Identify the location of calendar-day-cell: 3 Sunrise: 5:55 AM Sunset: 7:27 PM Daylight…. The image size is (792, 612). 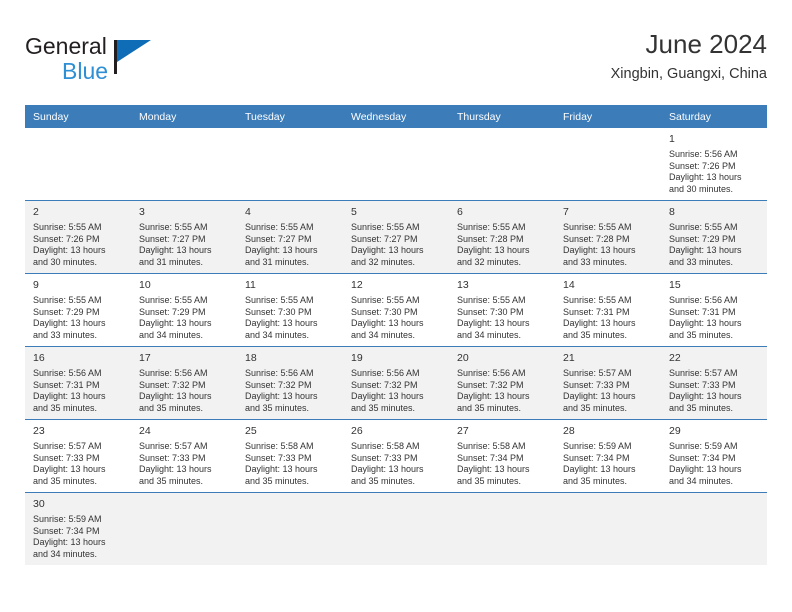
(184, 237).